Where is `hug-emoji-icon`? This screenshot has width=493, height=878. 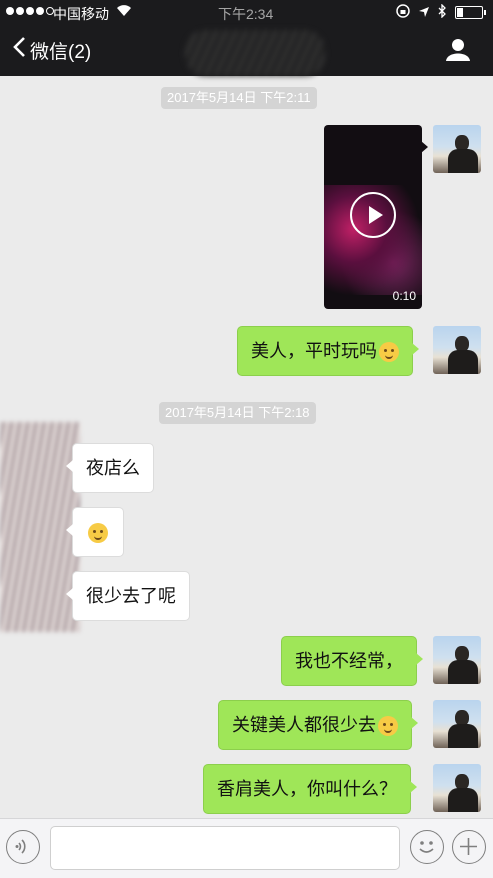
hug-emoji-icon is located at coordinates (388, 726).